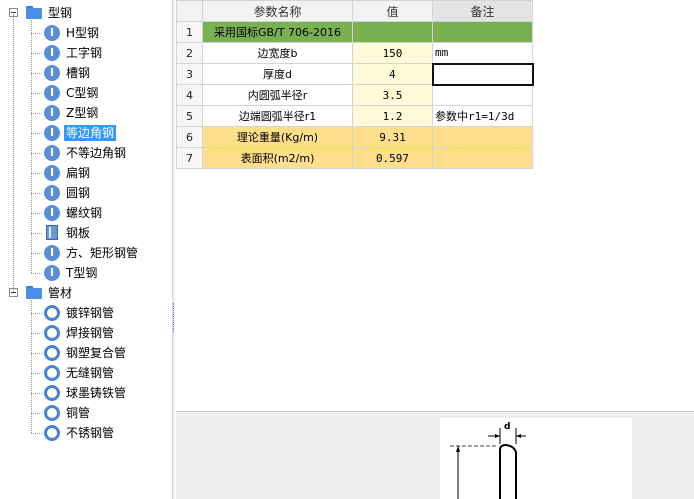 This screenshot has width=694, height=499. I want to click on tree-item-label: 不锈钢管, so click(90, 433).